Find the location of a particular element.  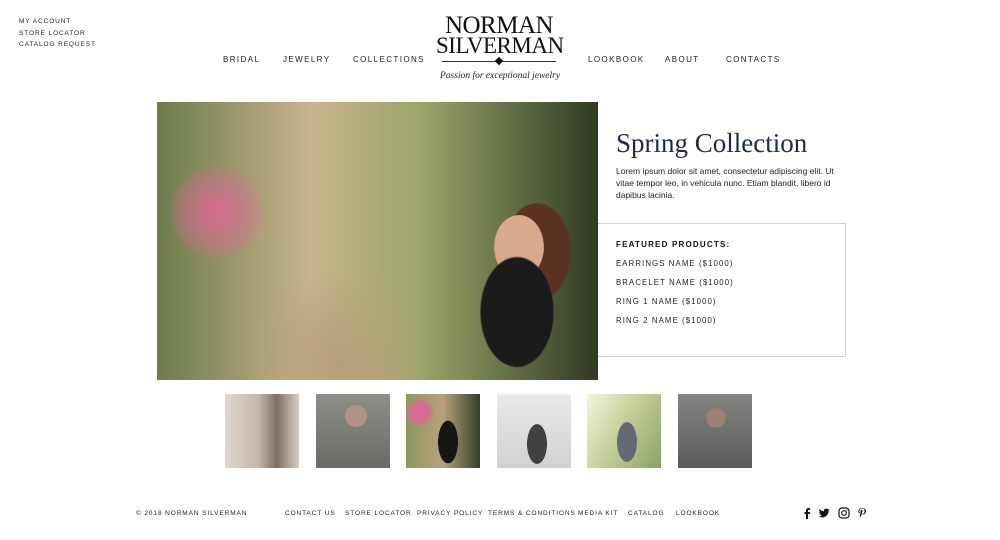

logo-tagline: Passion for exceptional jewelry is located at coordinates (500, 76).